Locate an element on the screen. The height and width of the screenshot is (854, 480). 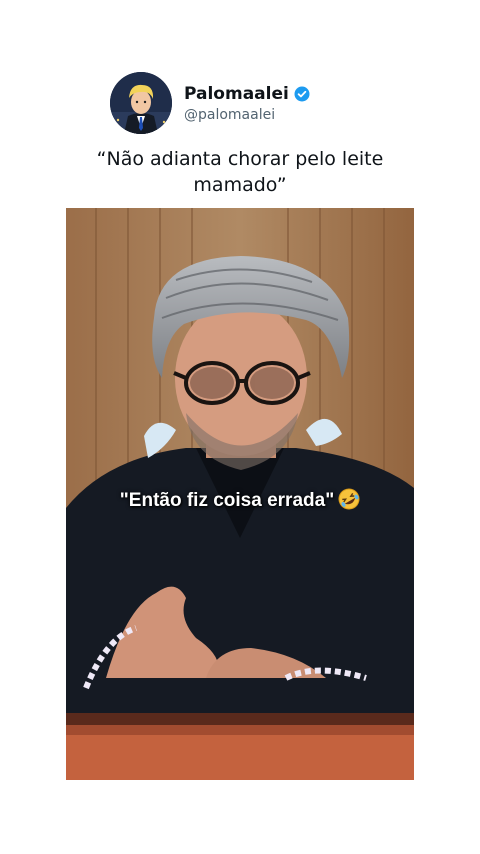
post-header: Palomaalei @palomaalei is located at coordinates (260, 104).